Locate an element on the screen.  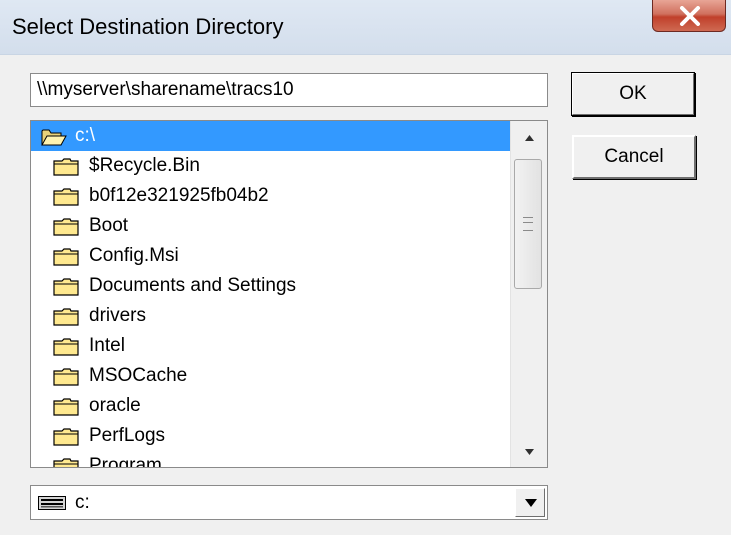
close-icon is located at coordinates (690, 16).